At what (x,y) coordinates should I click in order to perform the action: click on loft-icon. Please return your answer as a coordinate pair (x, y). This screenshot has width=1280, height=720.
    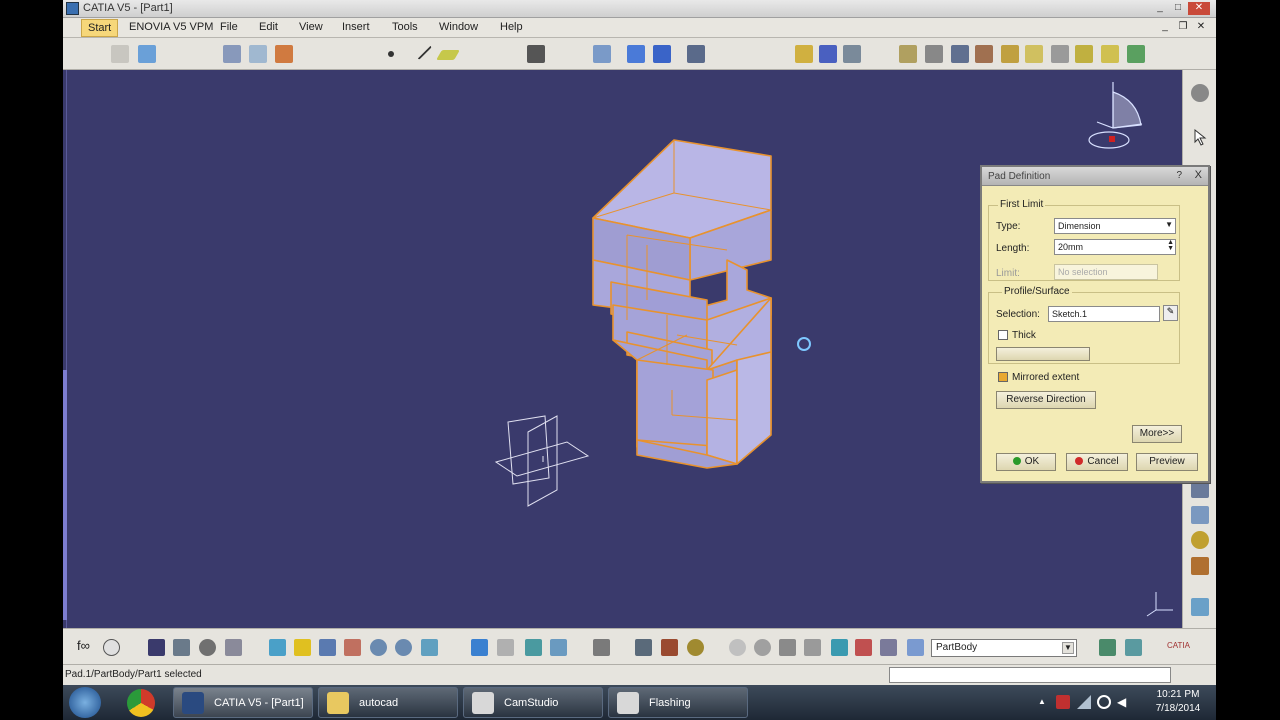
    Looking at the image, I should click on (1110, 54).